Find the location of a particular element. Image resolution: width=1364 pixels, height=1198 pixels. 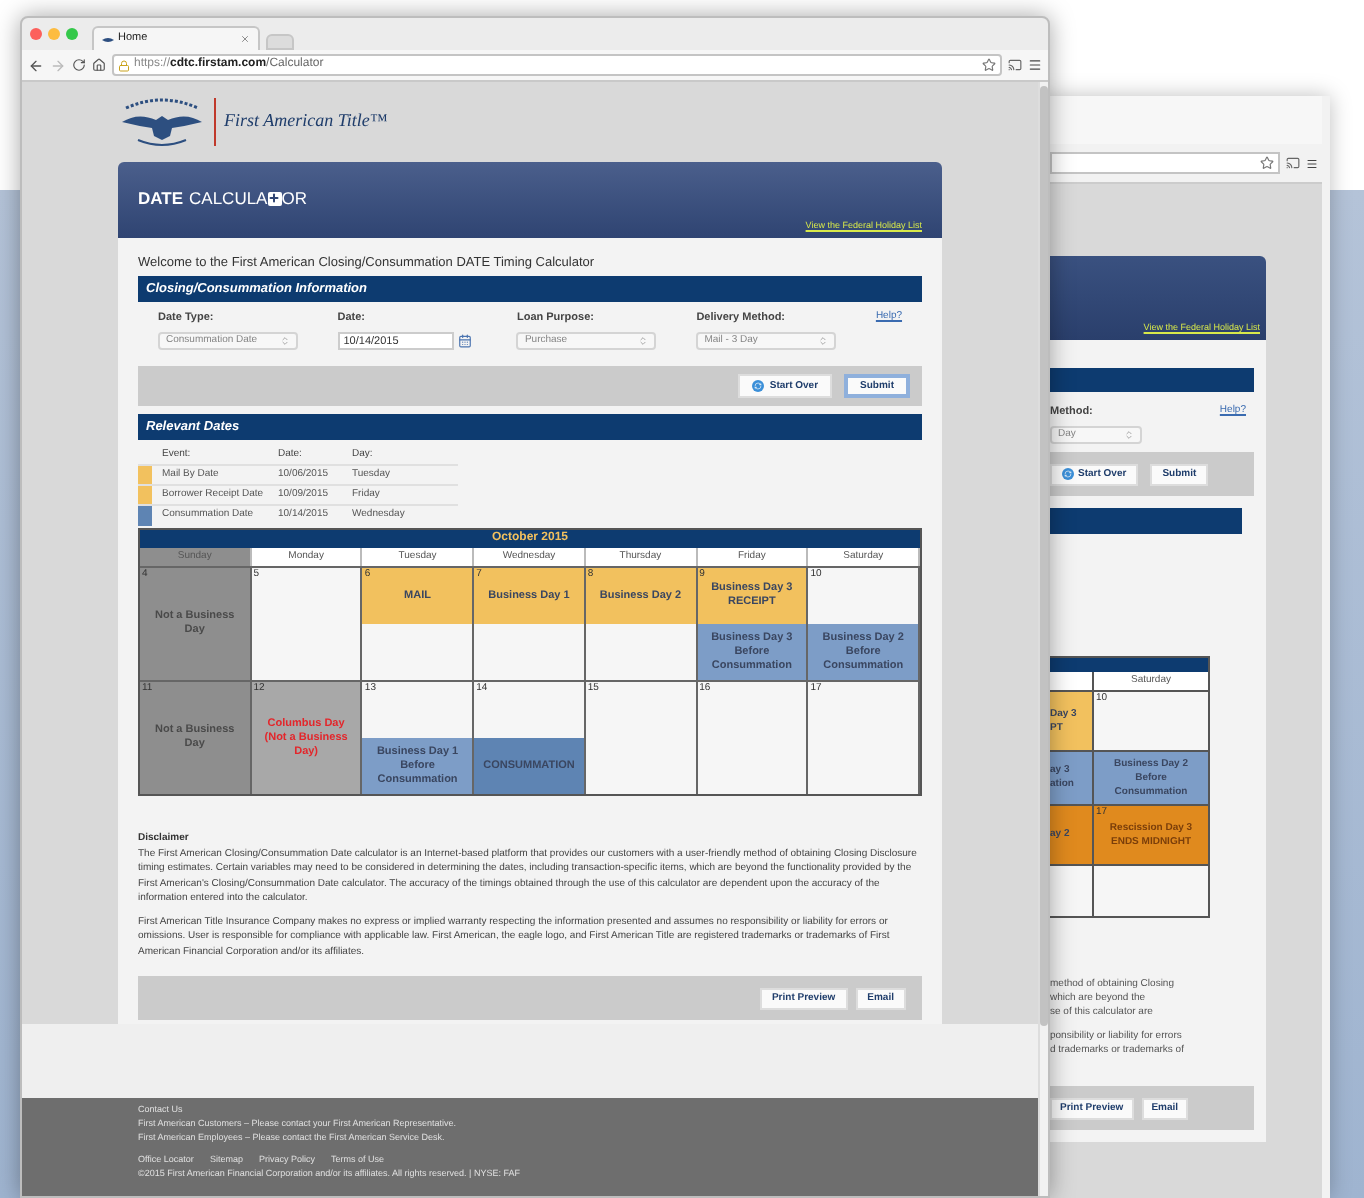

scrollbar is located at coordinates (1043, 639).